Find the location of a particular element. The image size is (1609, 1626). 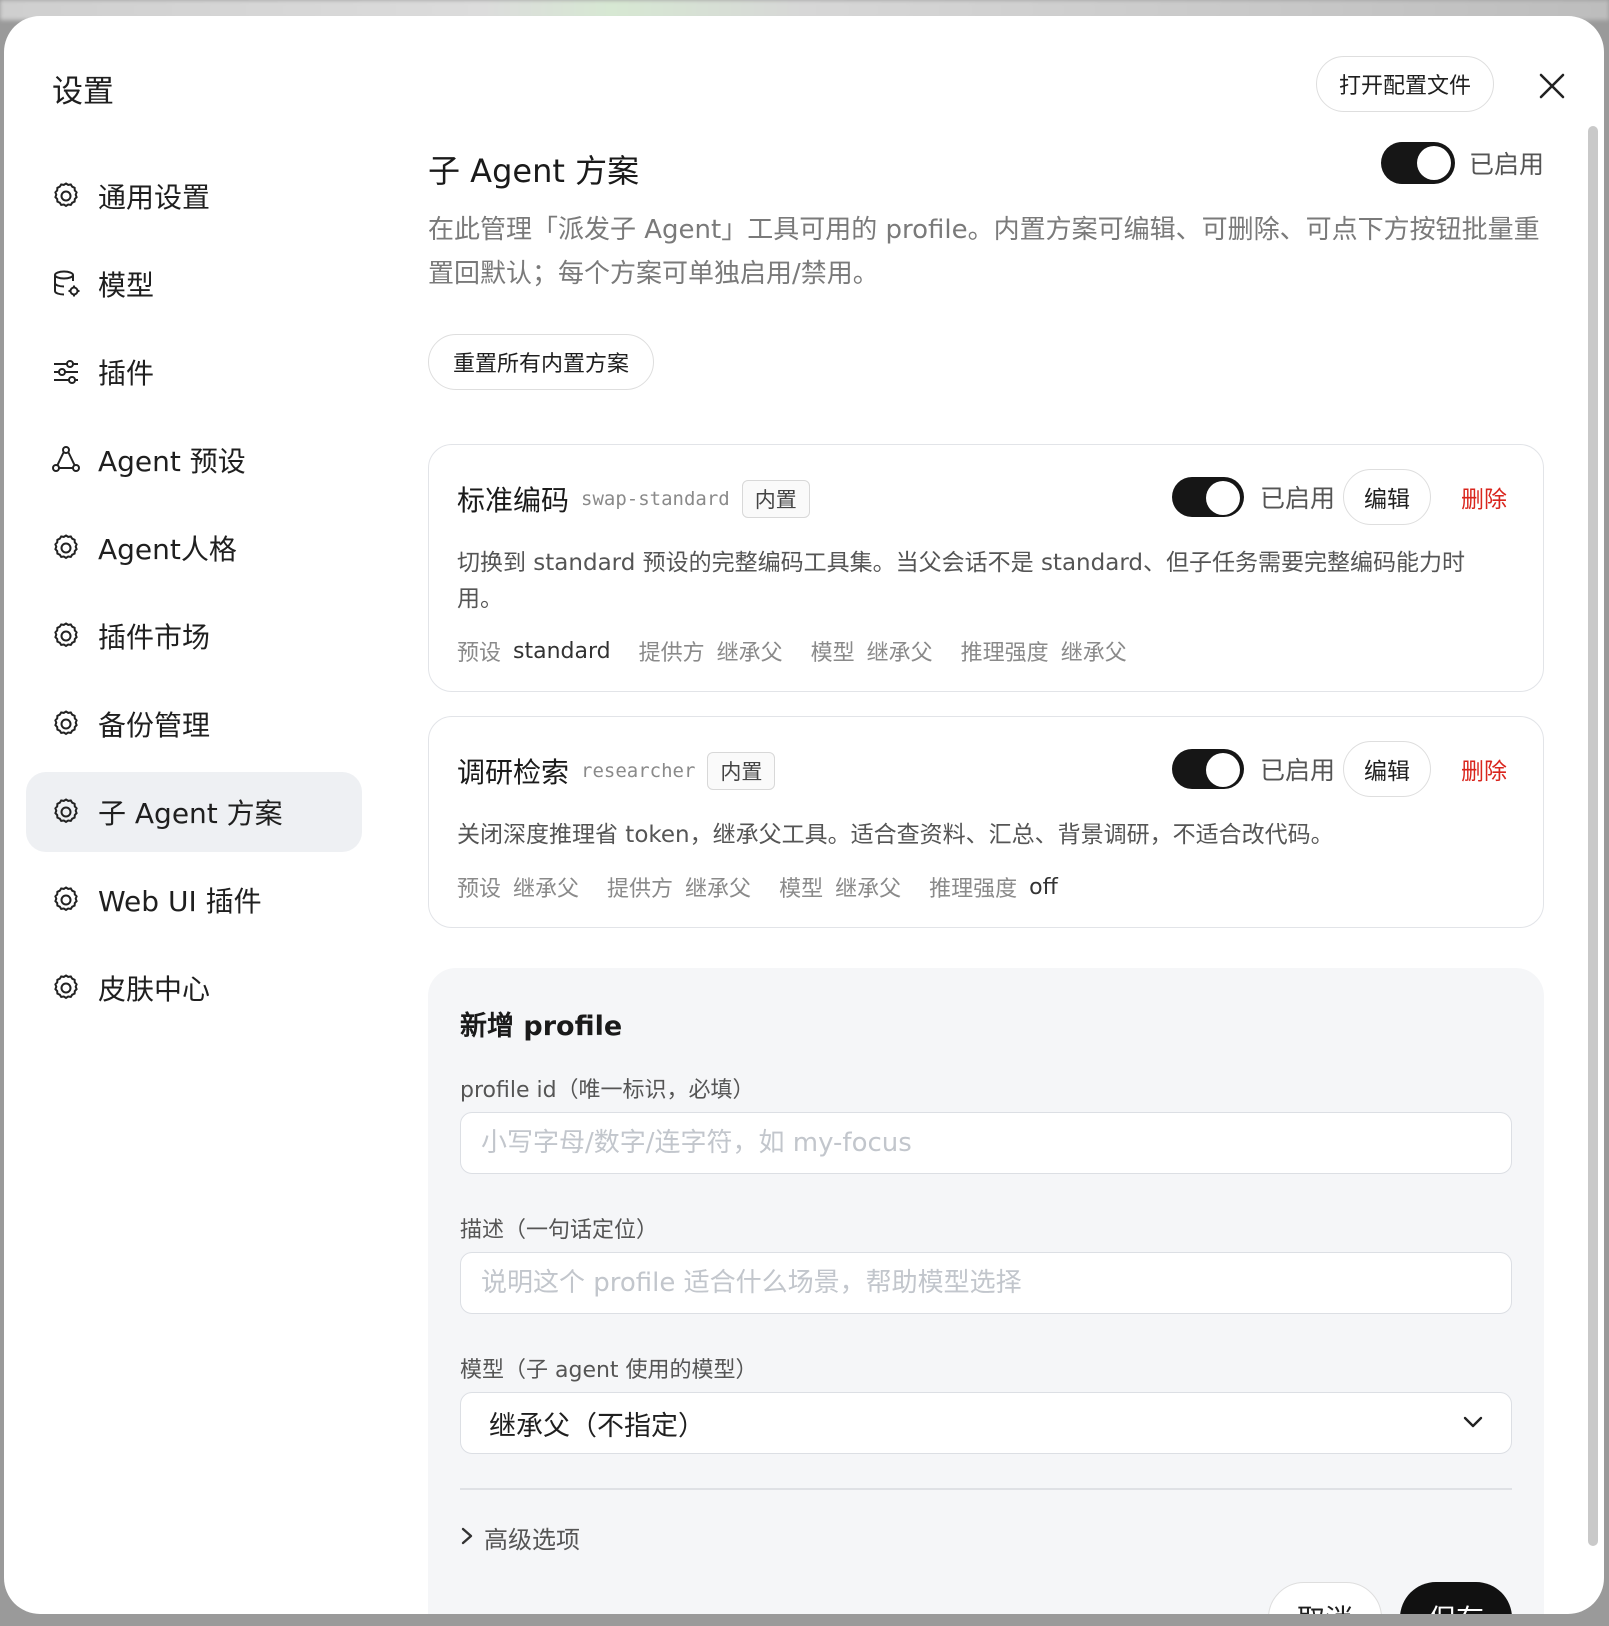

meta-value: standard is located at coordinates (562, 651).